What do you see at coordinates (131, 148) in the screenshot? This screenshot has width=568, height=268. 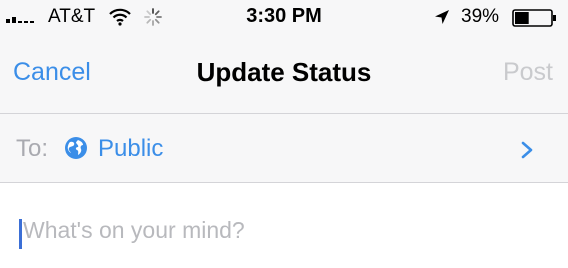 I see `audience-value: Public` at bounding box center [131, 148].